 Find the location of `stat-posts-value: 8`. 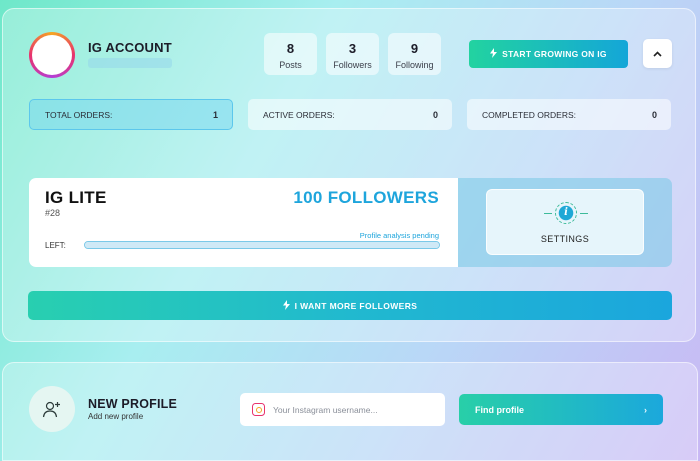

stat-posts-value: 8 is located at coordinates (290, 48).